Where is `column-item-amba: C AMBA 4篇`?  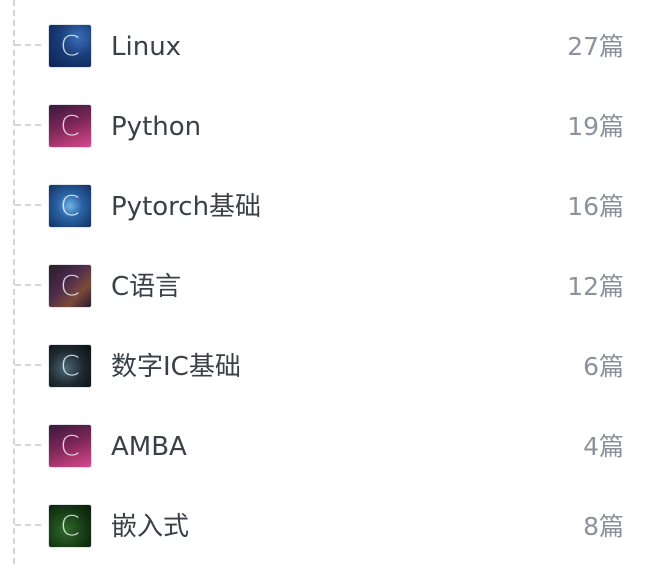
column-item-amba: C AMBA 4篇 is located at coordinates (325, 444).